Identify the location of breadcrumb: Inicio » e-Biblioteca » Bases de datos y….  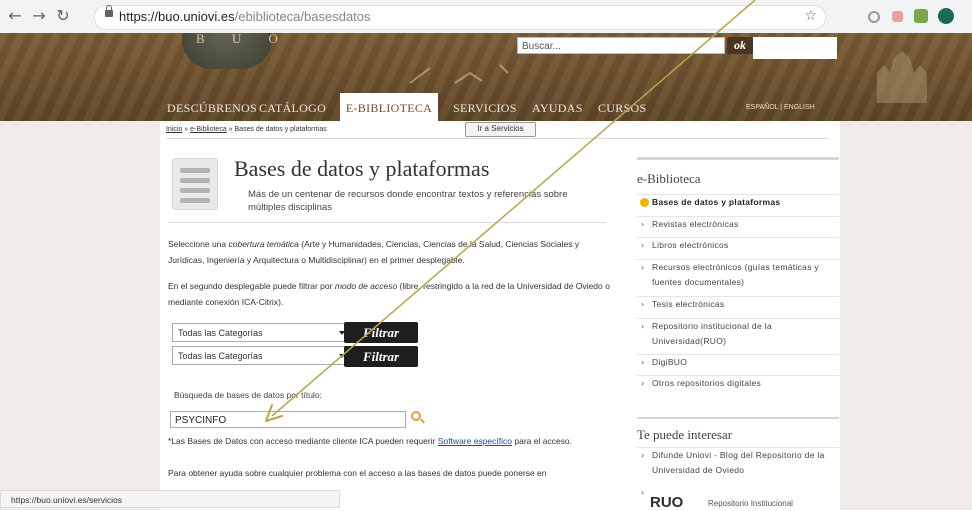
(246, 129).